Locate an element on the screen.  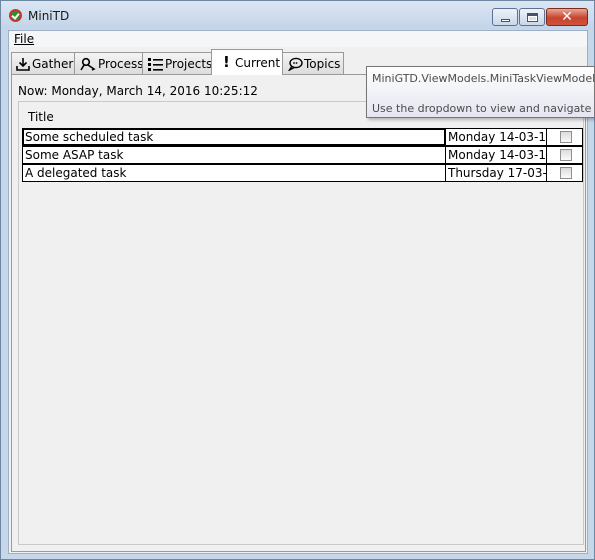
tab-current-label: Current is located at coordinates (258, 63).